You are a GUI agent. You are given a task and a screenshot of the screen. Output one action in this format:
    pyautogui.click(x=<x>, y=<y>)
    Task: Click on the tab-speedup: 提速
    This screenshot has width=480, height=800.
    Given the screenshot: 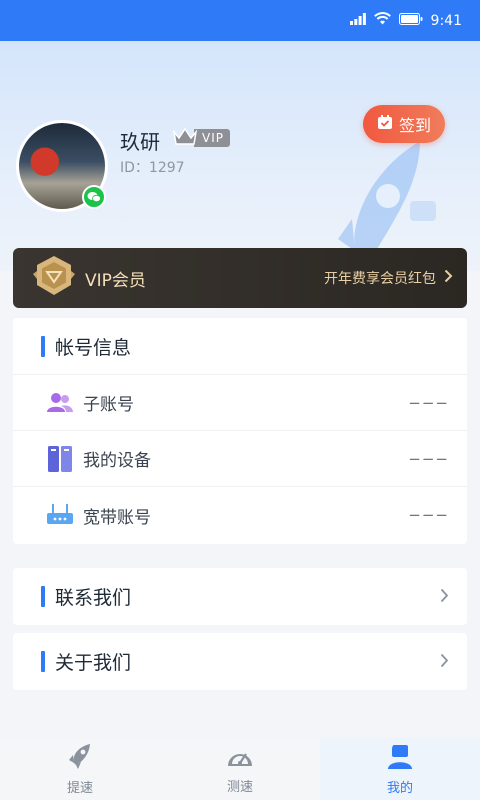 What is the action you would take?
    pyautogui.click(x=80, y=769)
    